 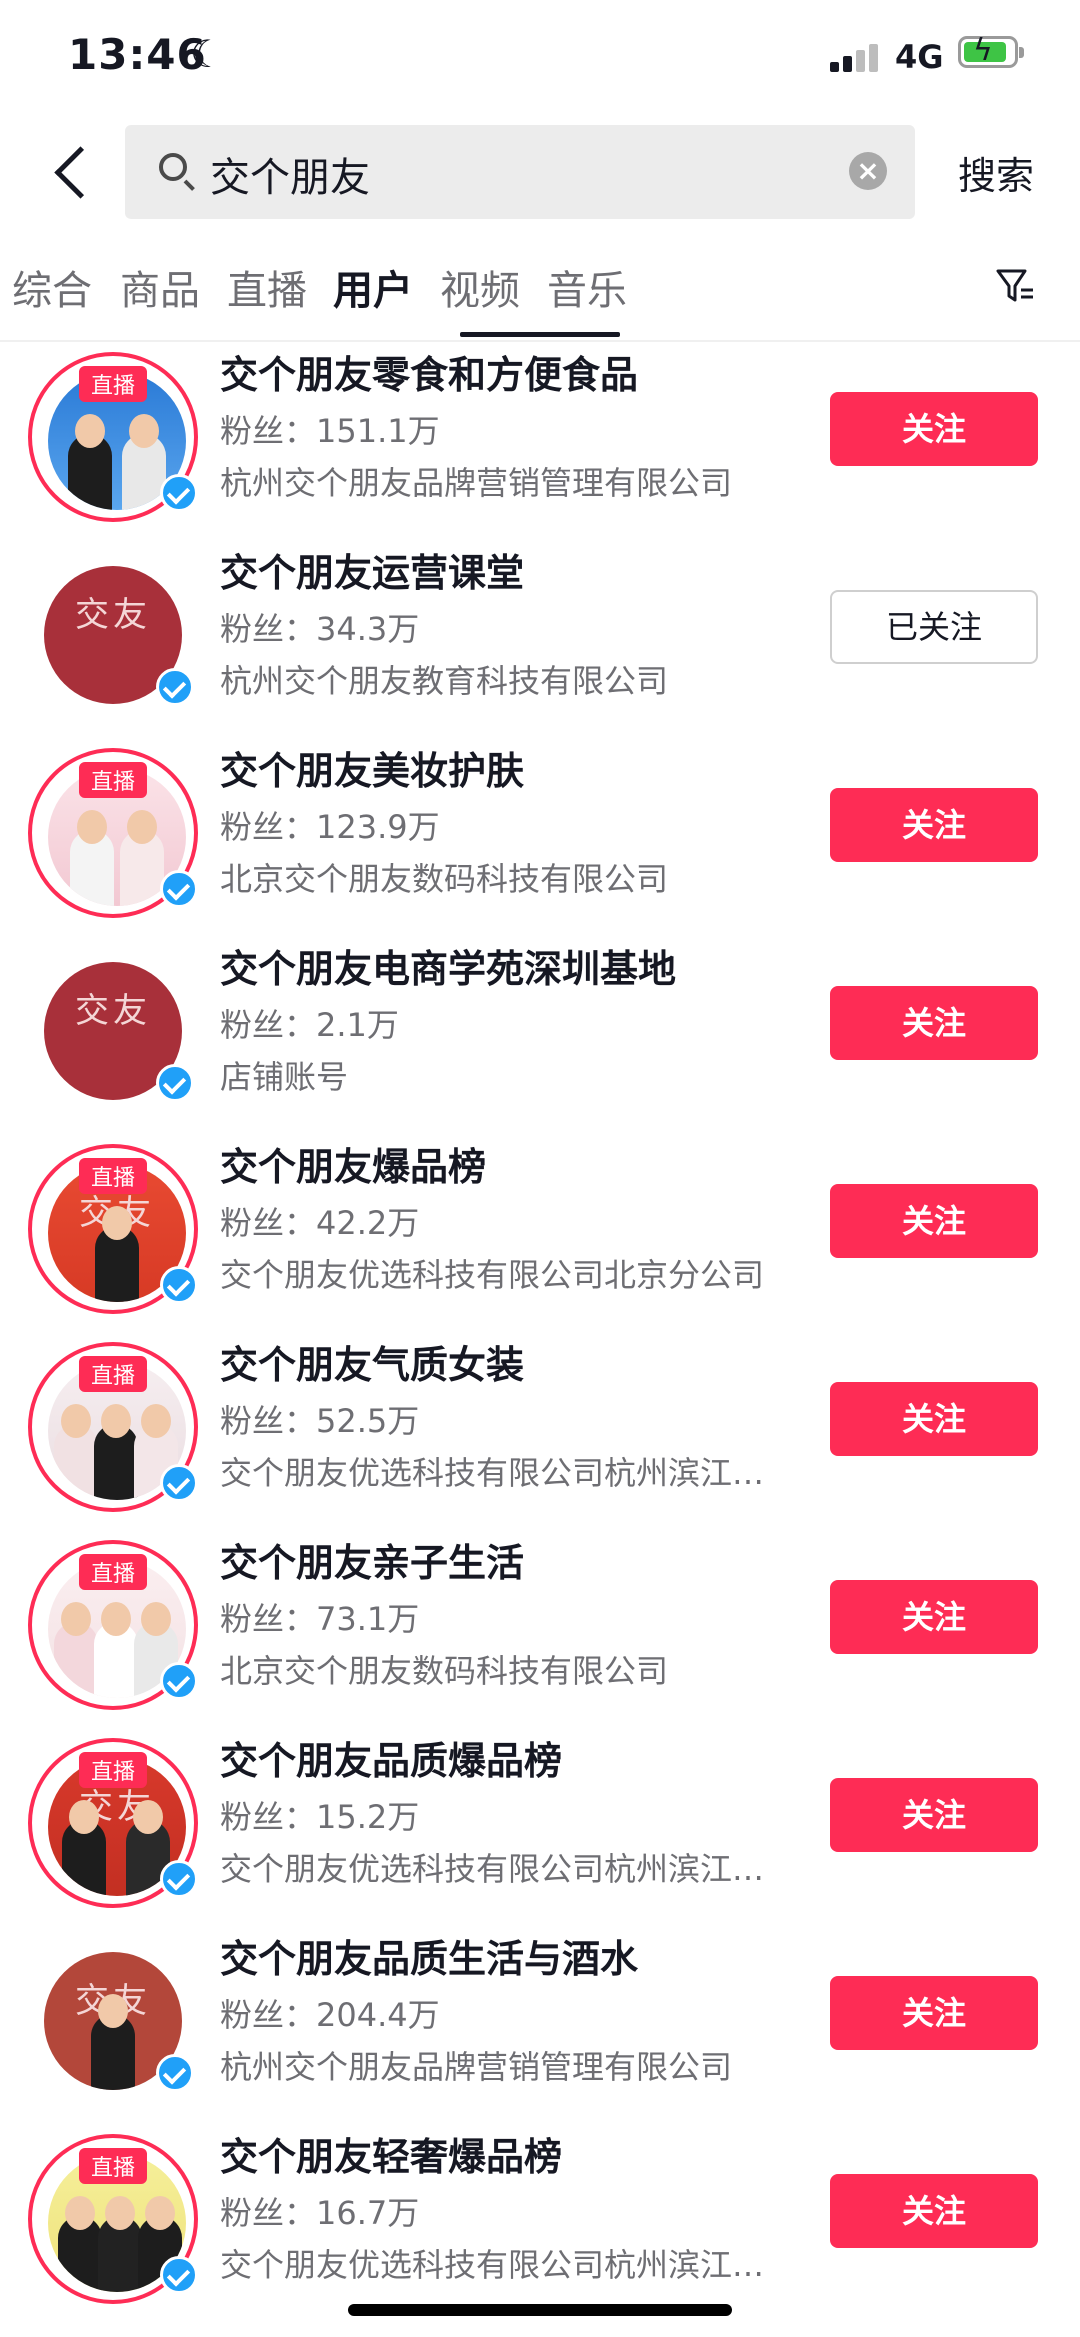 I want to click on tab-music: 音乐, so click(x=587, y=287).